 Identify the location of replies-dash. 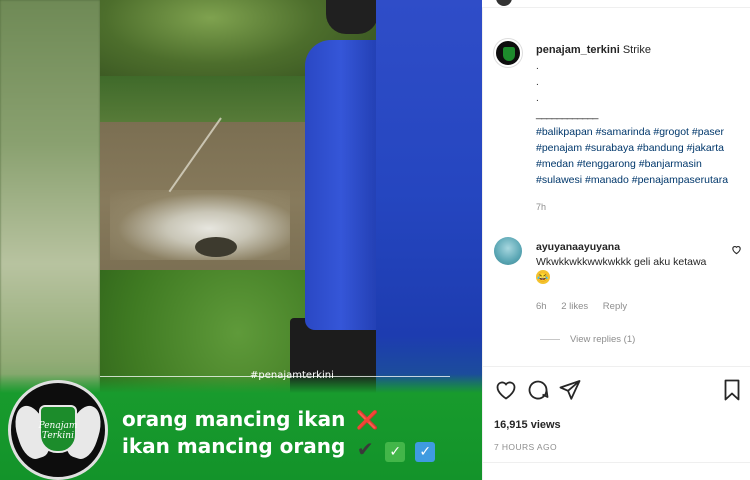
(550, 339).